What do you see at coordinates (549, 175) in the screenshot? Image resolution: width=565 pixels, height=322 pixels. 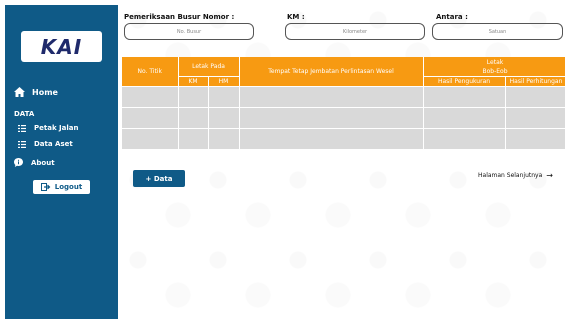 I see `arrow-right-icon: →` at bounding box center [549, 175].